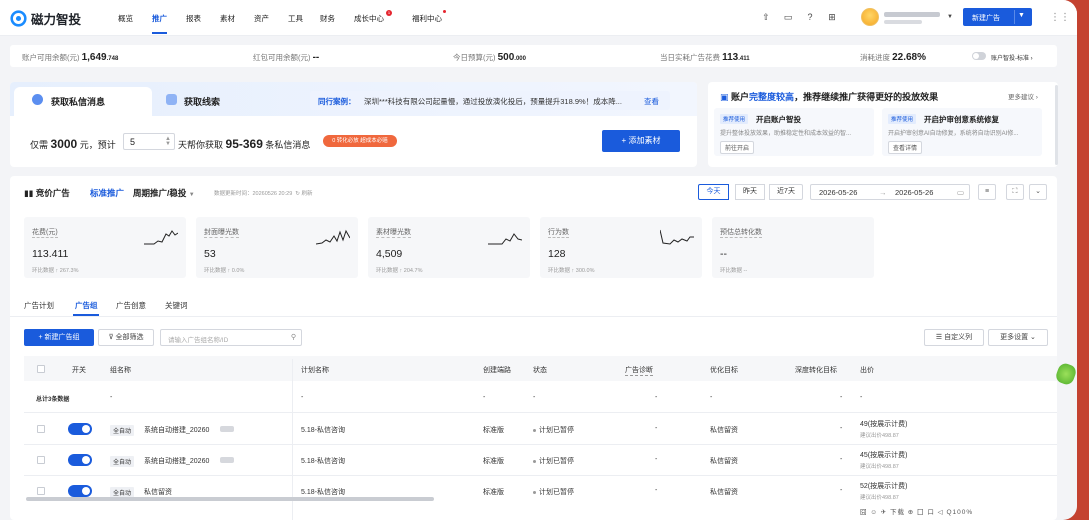 This screenshot has width=1089, height=520. Describe the element at coordinates (724, 370) in the screenshot. I see `header-goal: 优化目标` at that location.